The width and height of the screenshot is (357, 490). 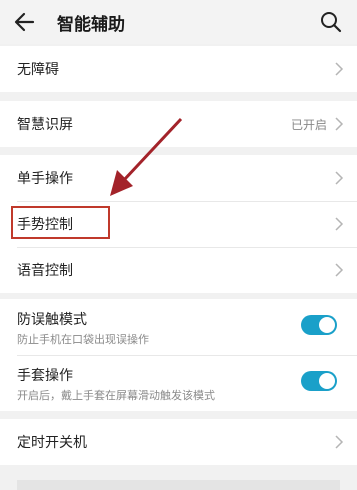 I want to click on setting-row-gesture-control: 手势控制, so click(x=178, y=224).